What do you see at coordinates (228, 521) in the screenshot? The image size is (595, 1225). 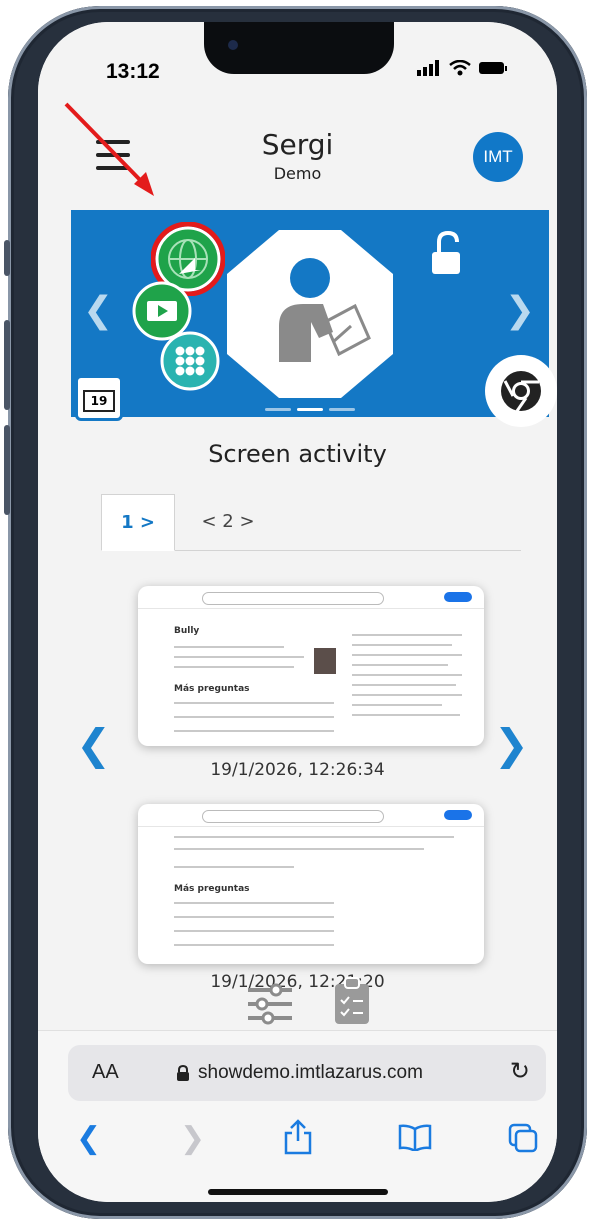 I see `tab-page-2: < 2 >` at bounding box center [228, 521].